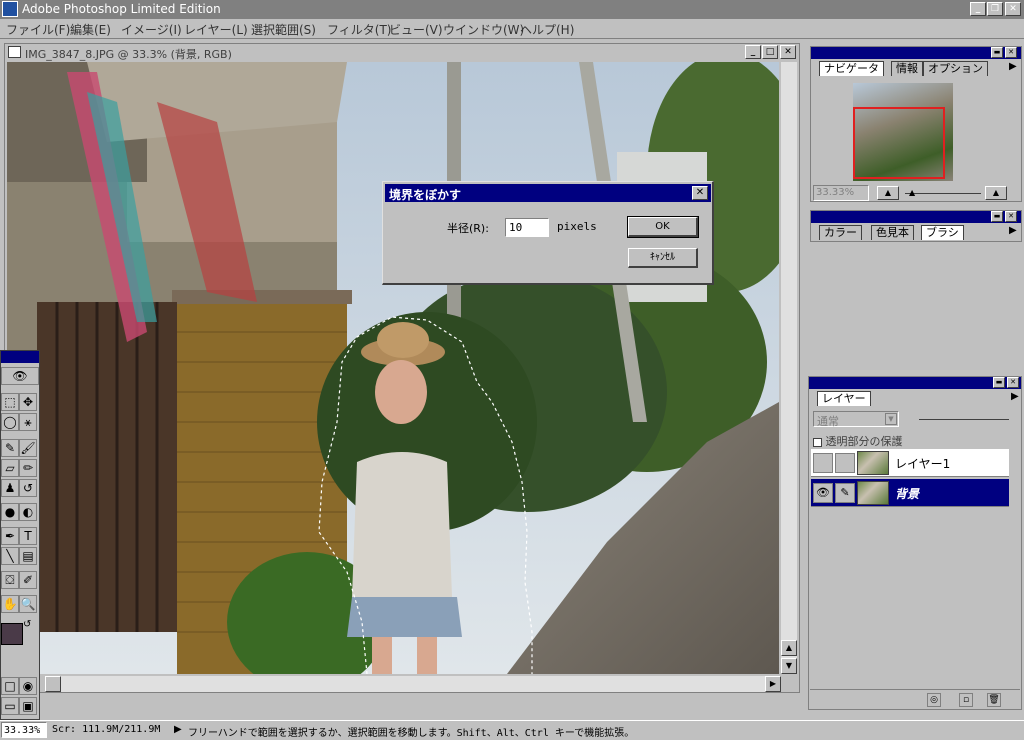 Image resolution: width=1024 pixels, height=740 pixels. I want to click on scroll-right-button: ▶, so click(773, 684).